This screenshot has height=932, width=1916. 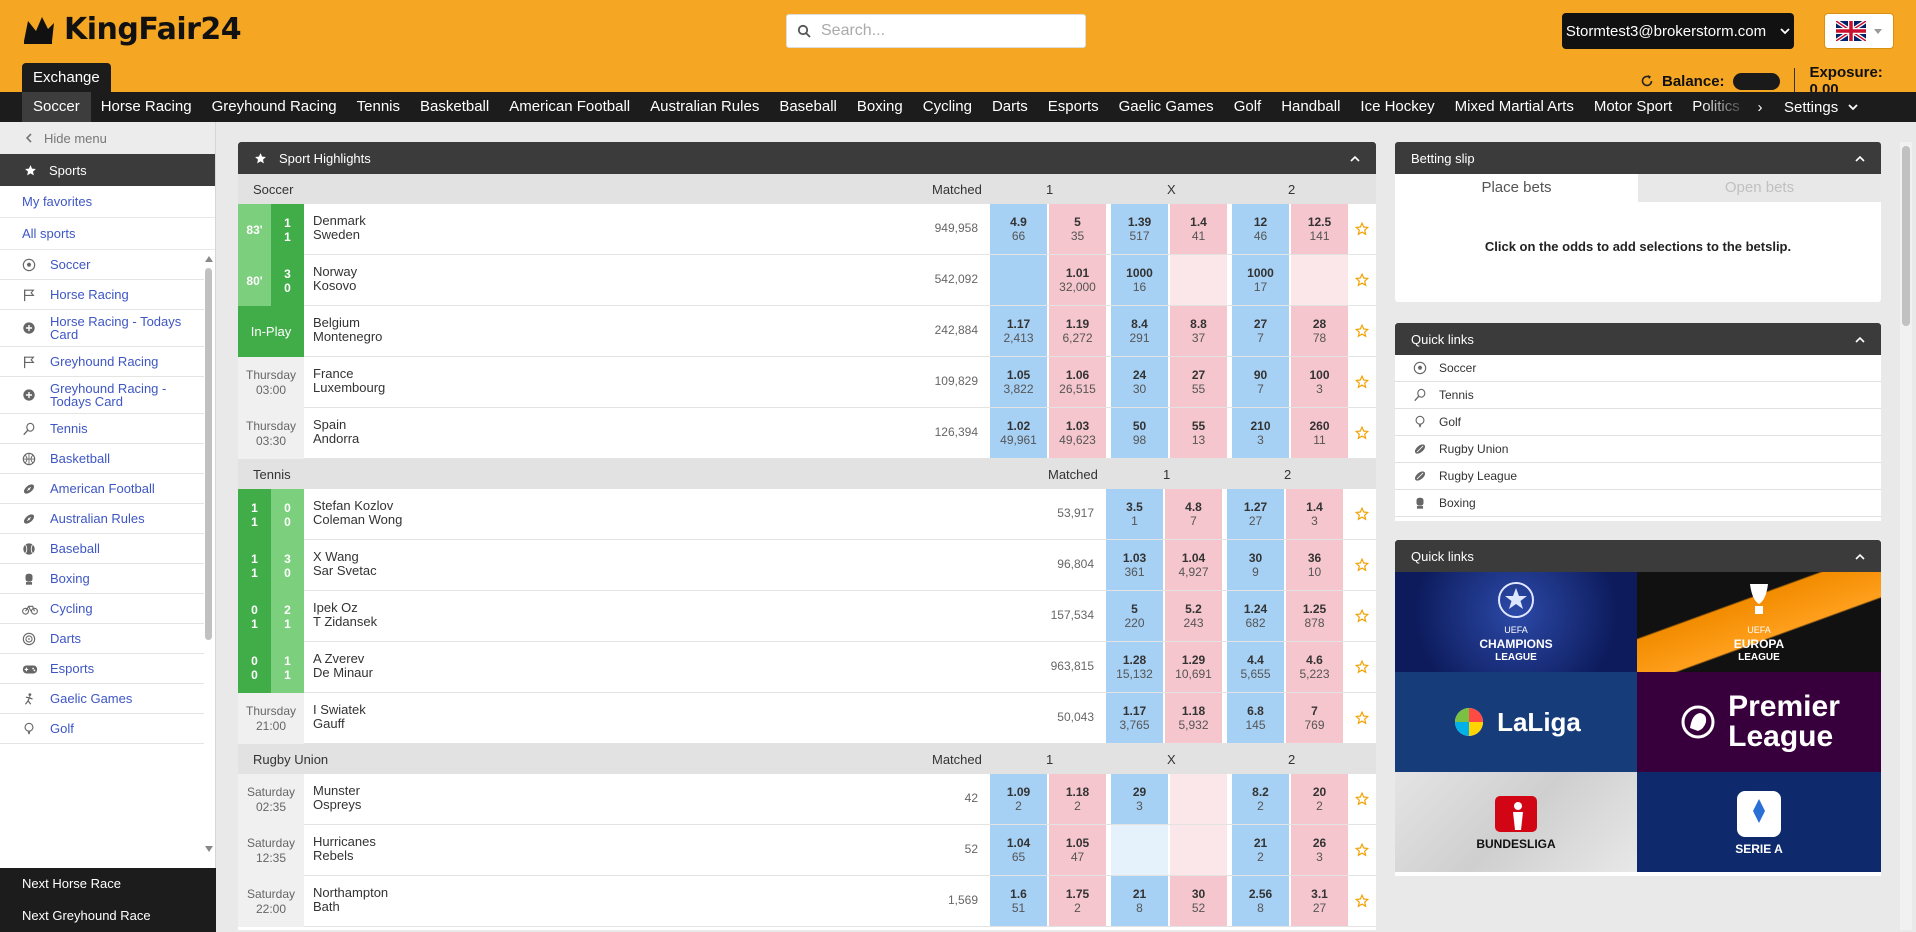 I want to click on back-odds-button: 1.39 517, so click(x=1139, y=229).